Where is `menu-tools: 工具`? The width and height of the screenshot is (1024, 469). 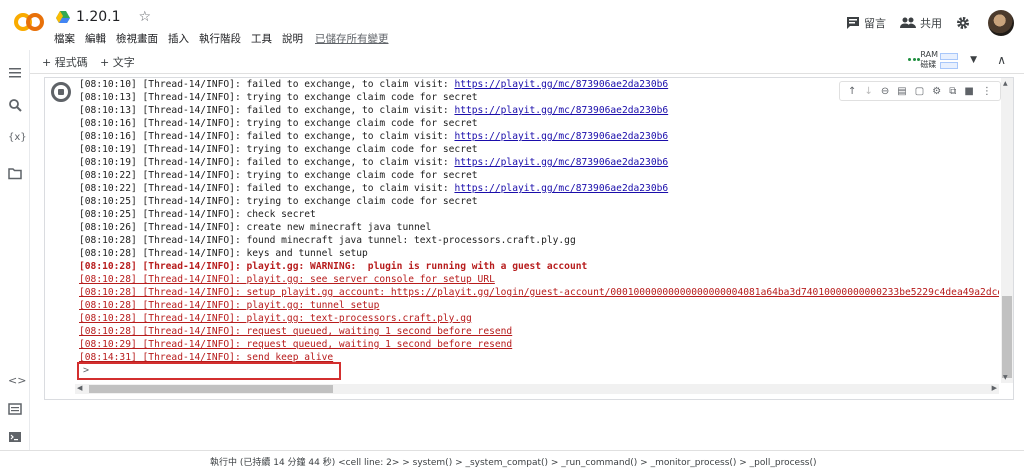 menu-tools: 工具 is located at coordinates (261, 38).